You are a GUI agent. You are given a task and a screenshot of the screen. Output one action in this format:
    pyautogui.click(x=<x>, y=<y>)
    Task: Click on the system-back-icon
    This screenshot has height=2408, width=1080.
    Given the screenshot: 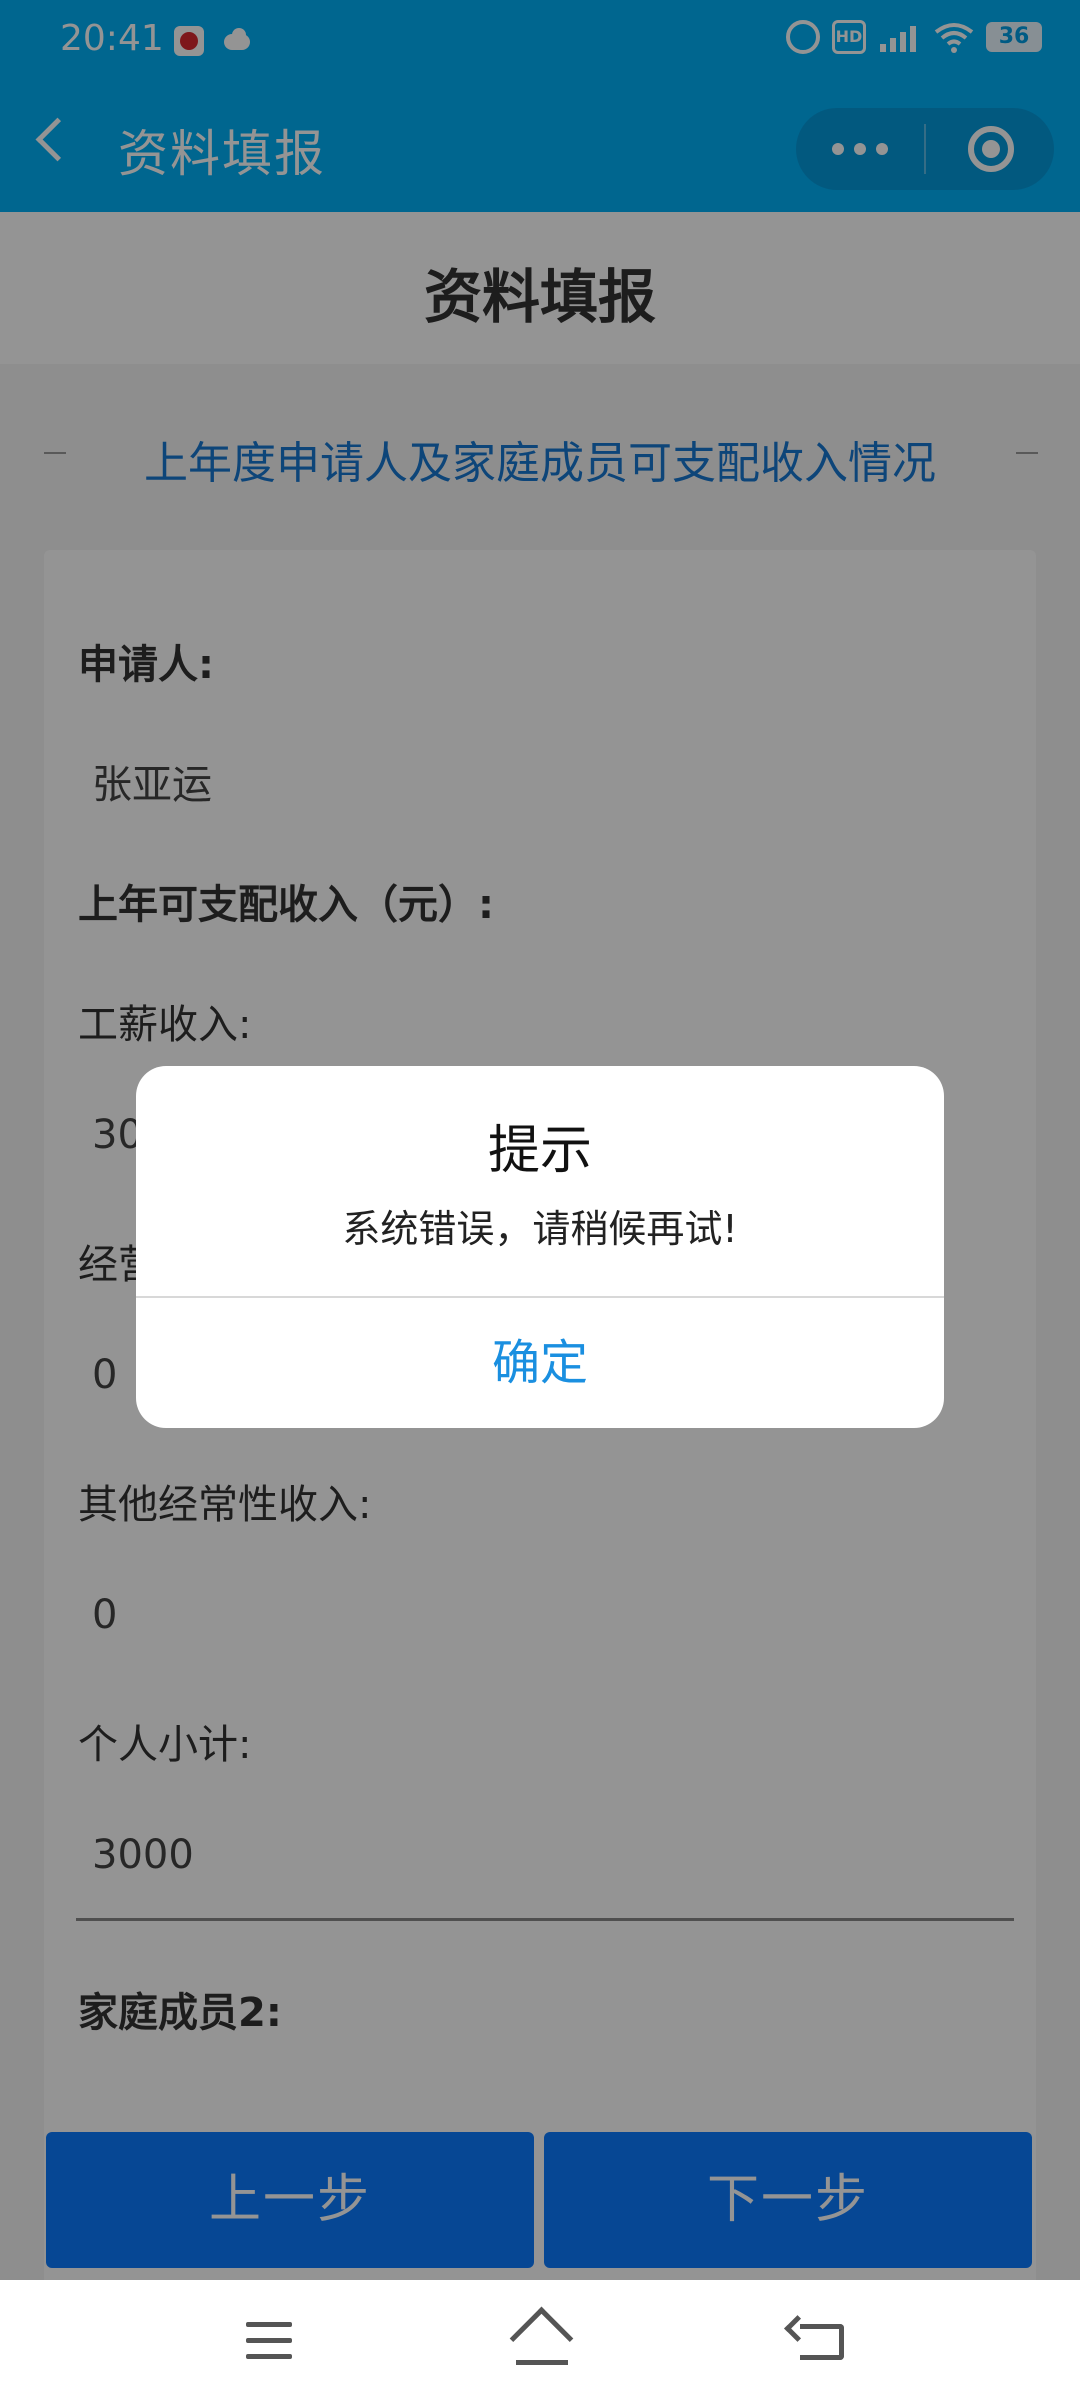 What is the action you would take?
    pyautogui.click(x=822, y=2342)
    